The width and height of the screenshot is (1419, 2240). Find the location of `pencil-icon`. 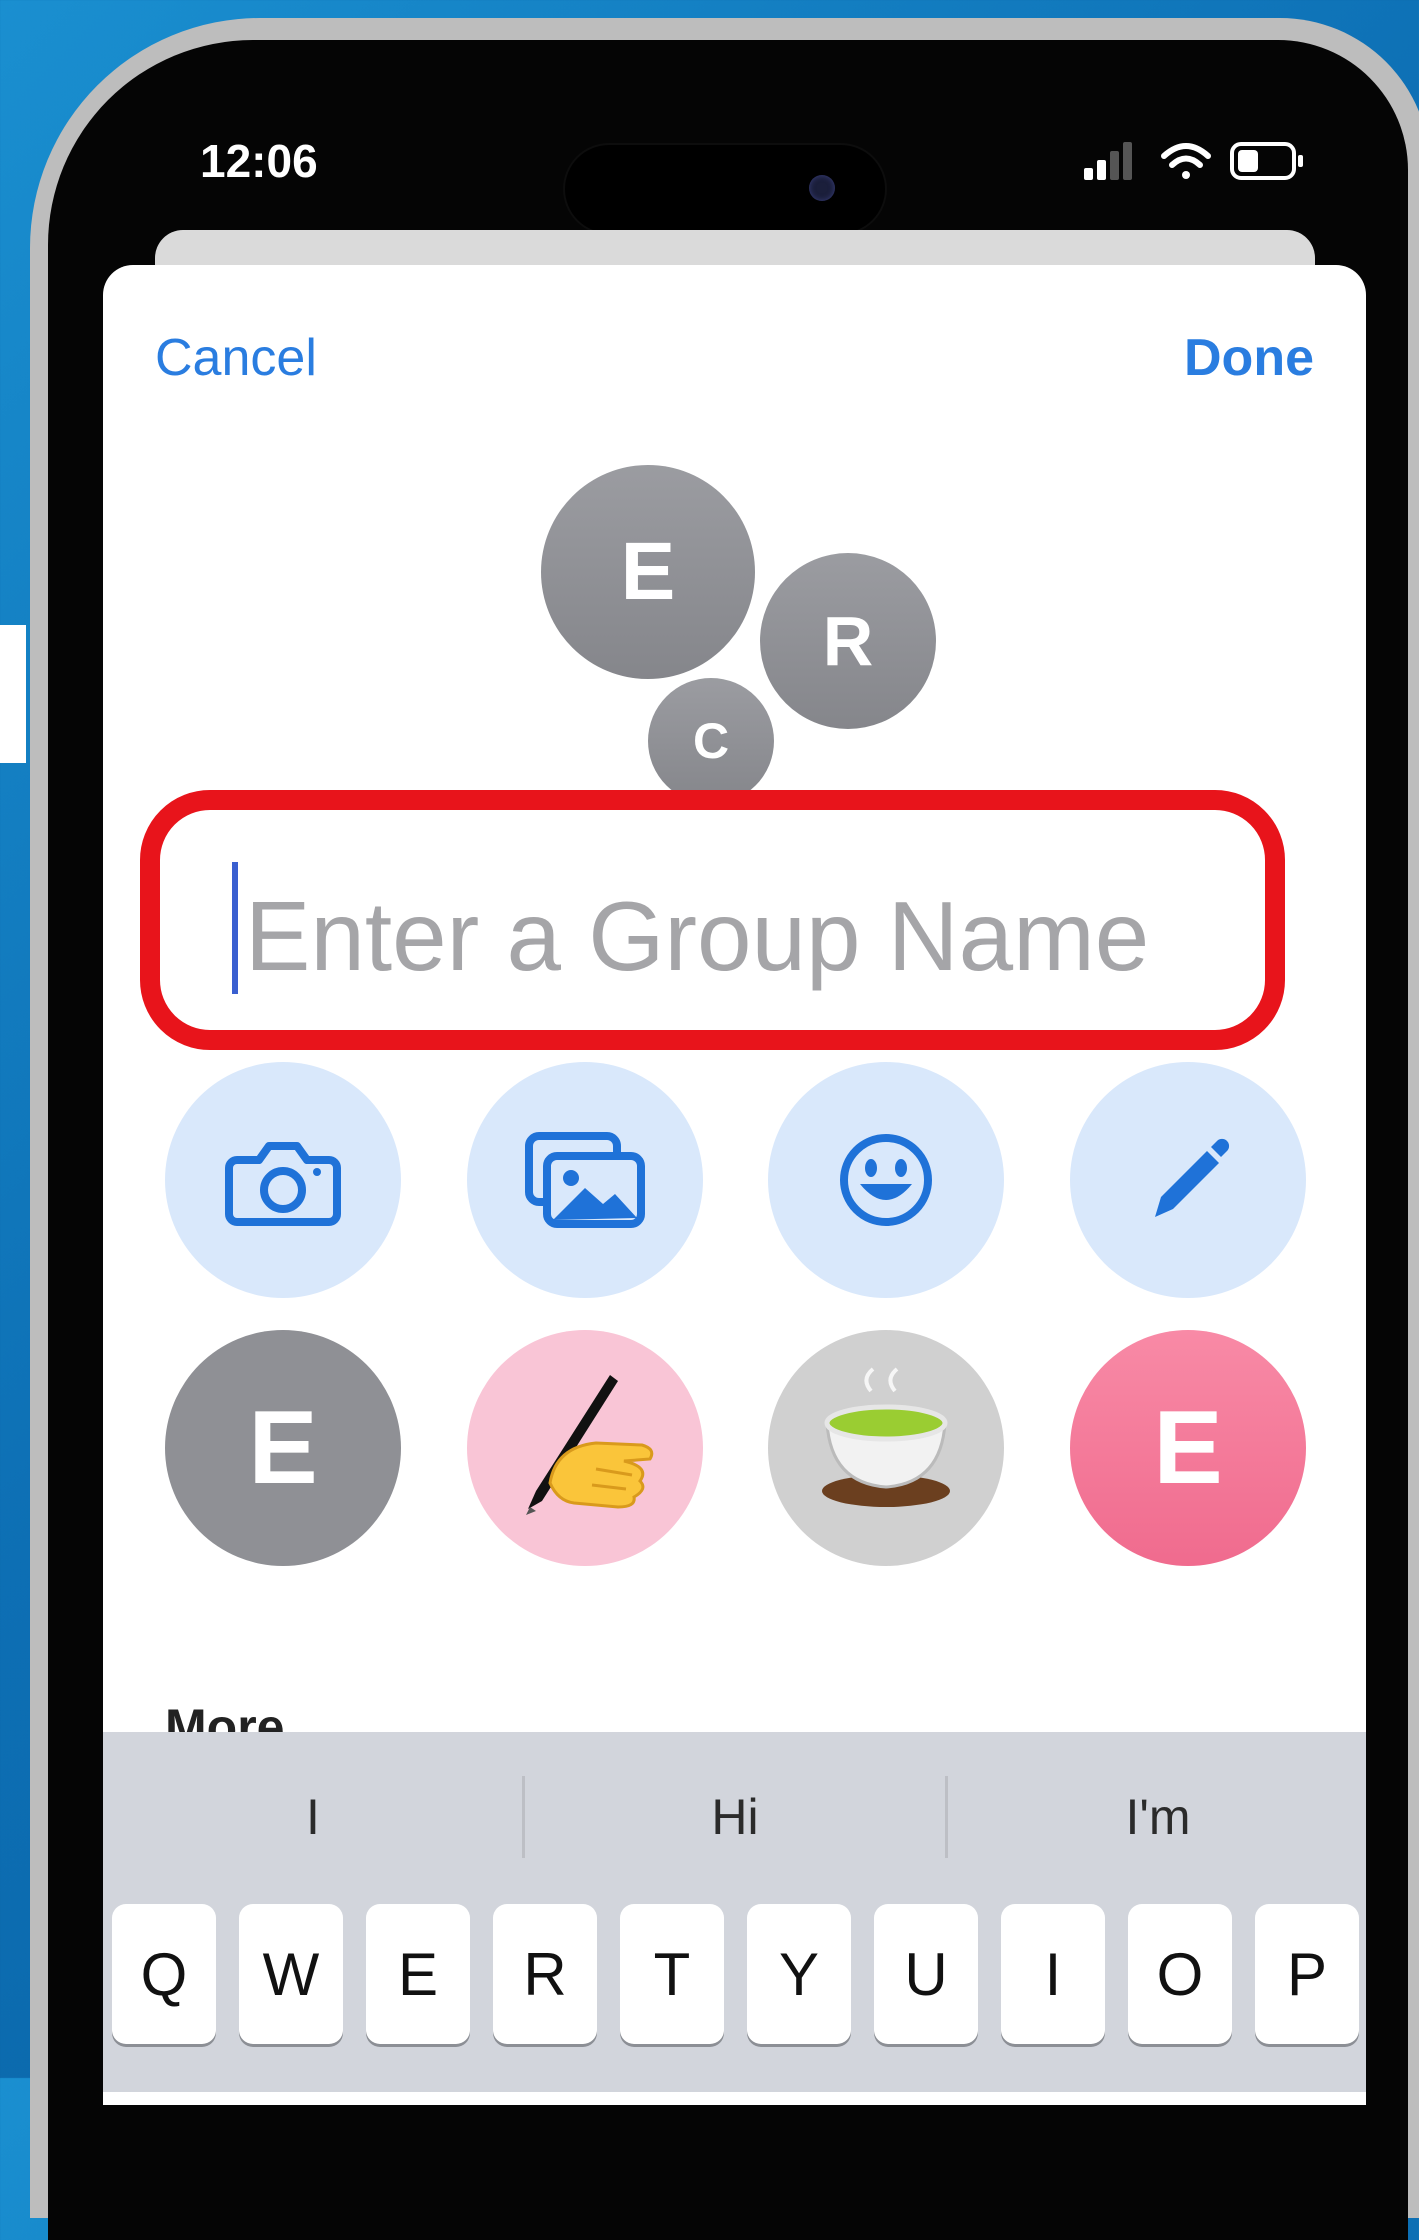

pencil-icon is located at coordinates (1188, 1180).